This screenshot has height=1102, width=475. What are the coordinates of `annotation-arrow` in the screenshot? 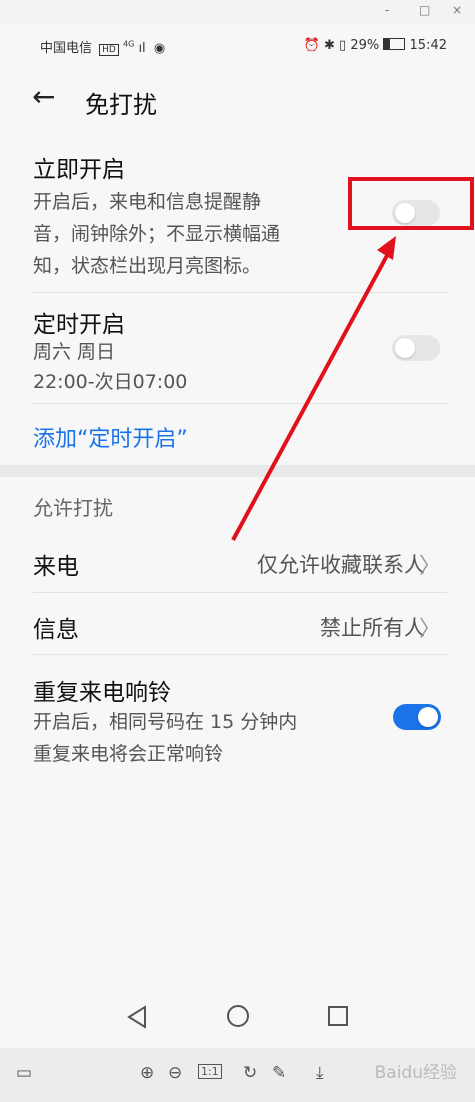 It's located at (313, 388).